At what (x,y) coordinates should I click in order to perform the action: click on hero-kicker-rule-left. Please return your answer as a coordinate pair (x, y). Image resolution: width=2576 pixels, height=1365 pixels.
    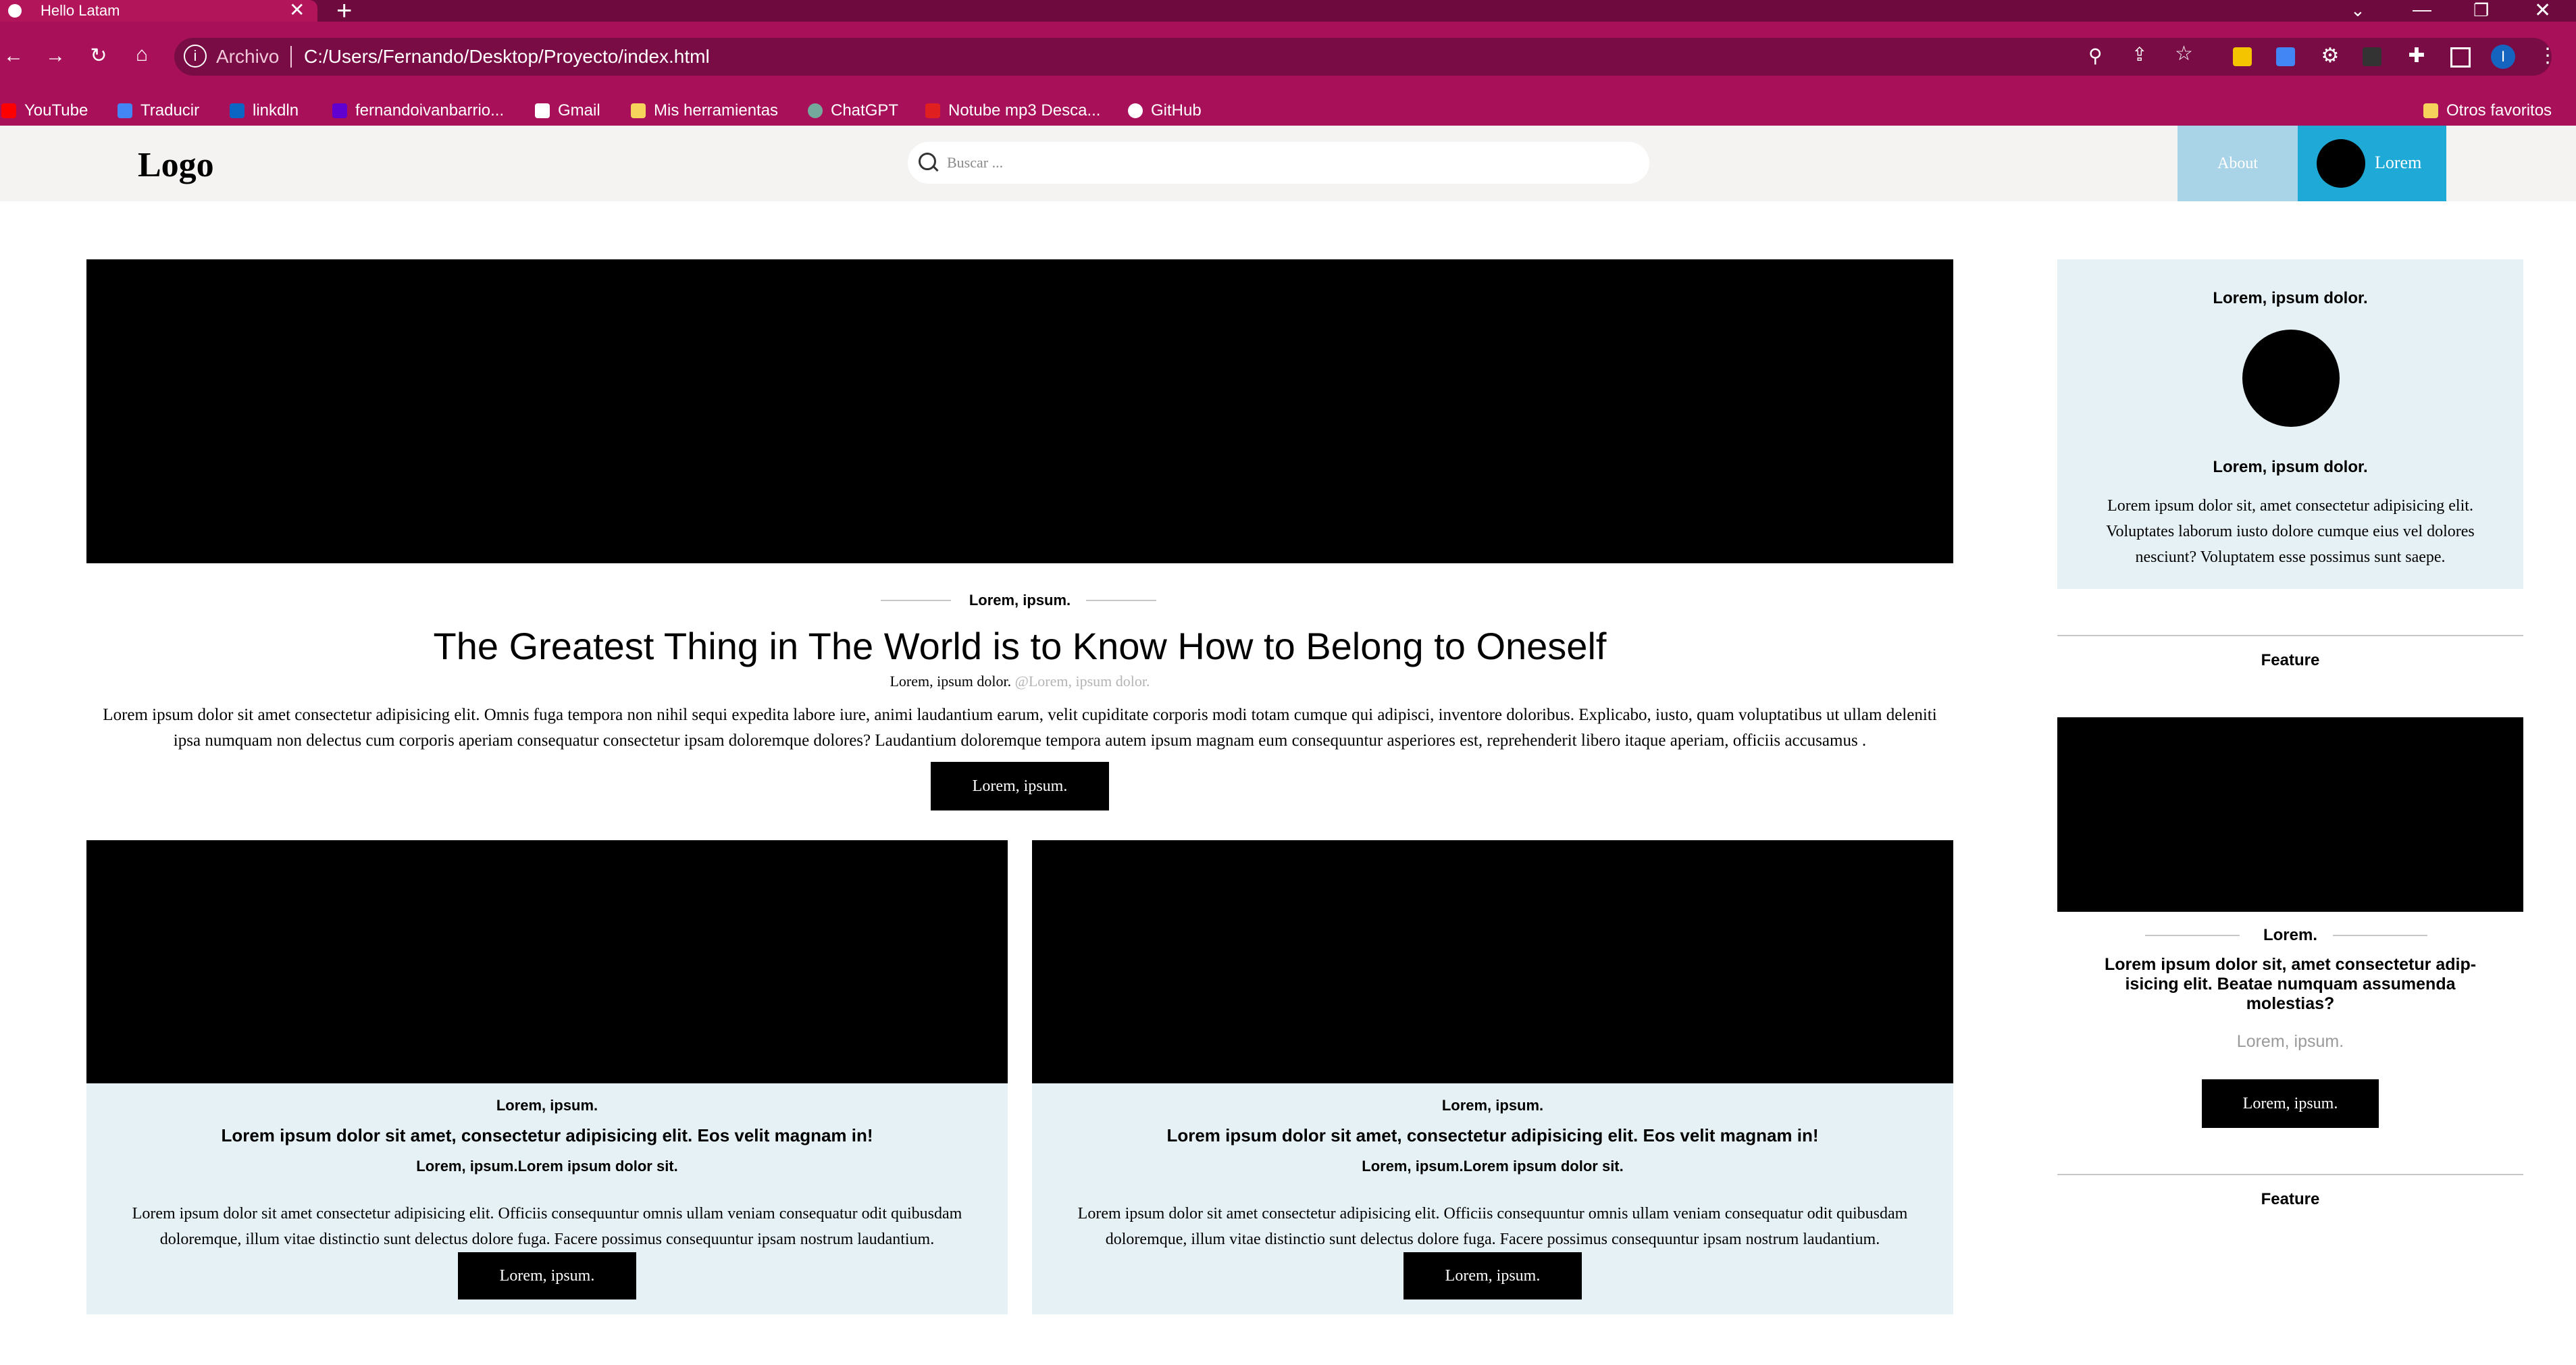
    Looking at the image, I should click on (916, 600).